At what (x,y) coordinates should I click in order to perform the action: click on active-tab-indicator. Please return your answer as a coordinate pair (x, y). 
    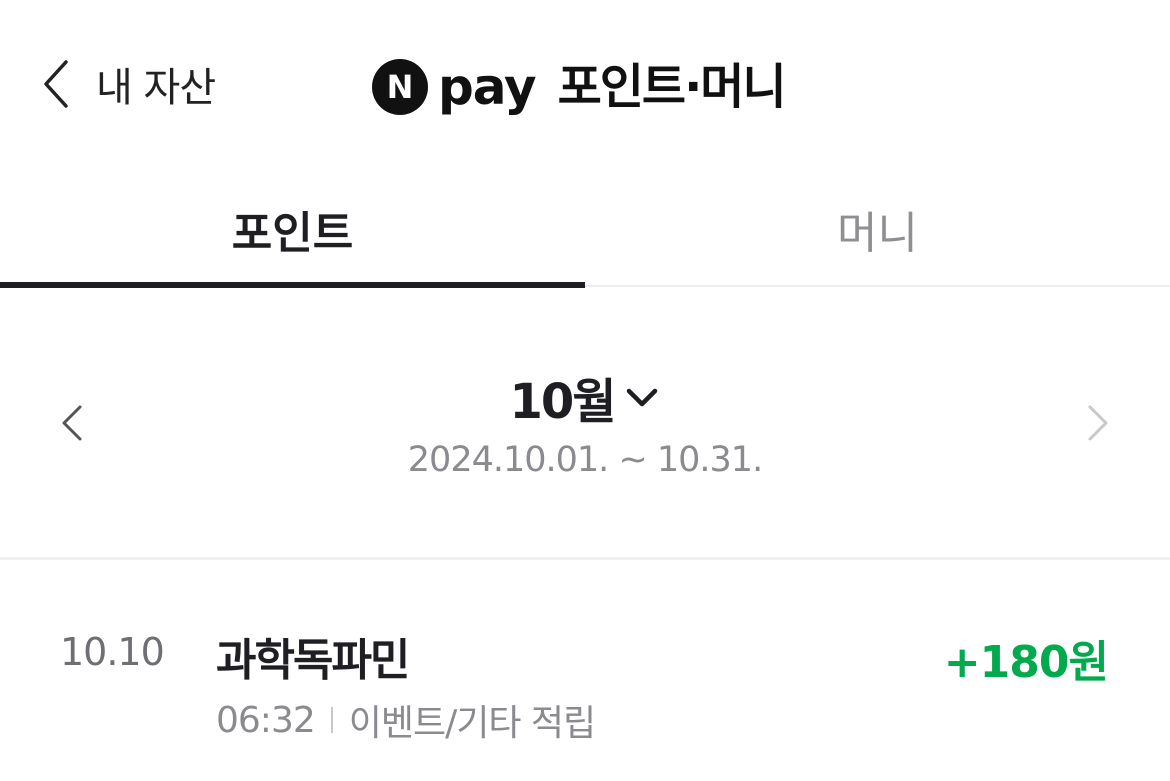
    Looking at the image, I should click on (292, 285).